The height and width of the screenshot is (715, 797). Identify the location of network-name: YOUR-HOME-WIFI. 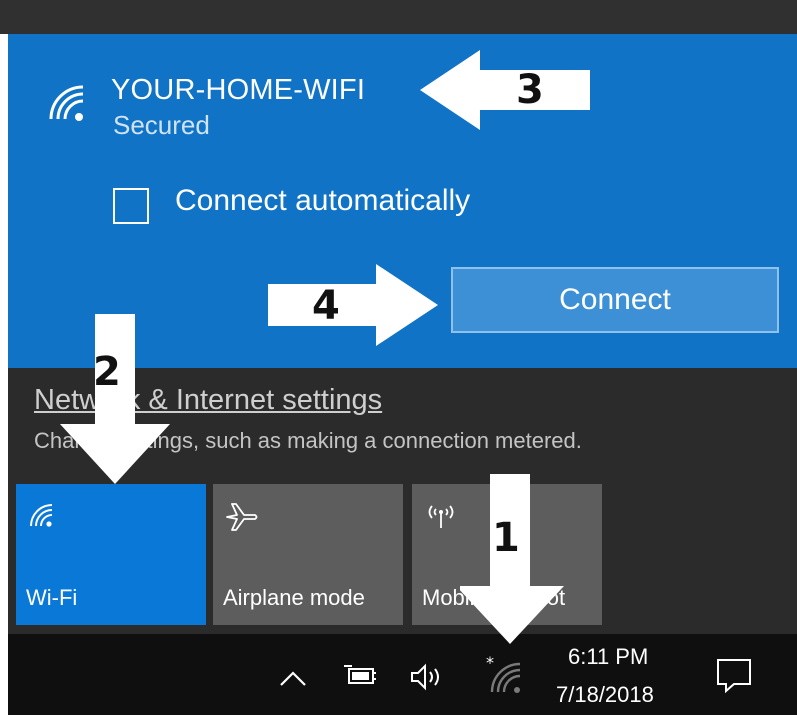
(238, 90).